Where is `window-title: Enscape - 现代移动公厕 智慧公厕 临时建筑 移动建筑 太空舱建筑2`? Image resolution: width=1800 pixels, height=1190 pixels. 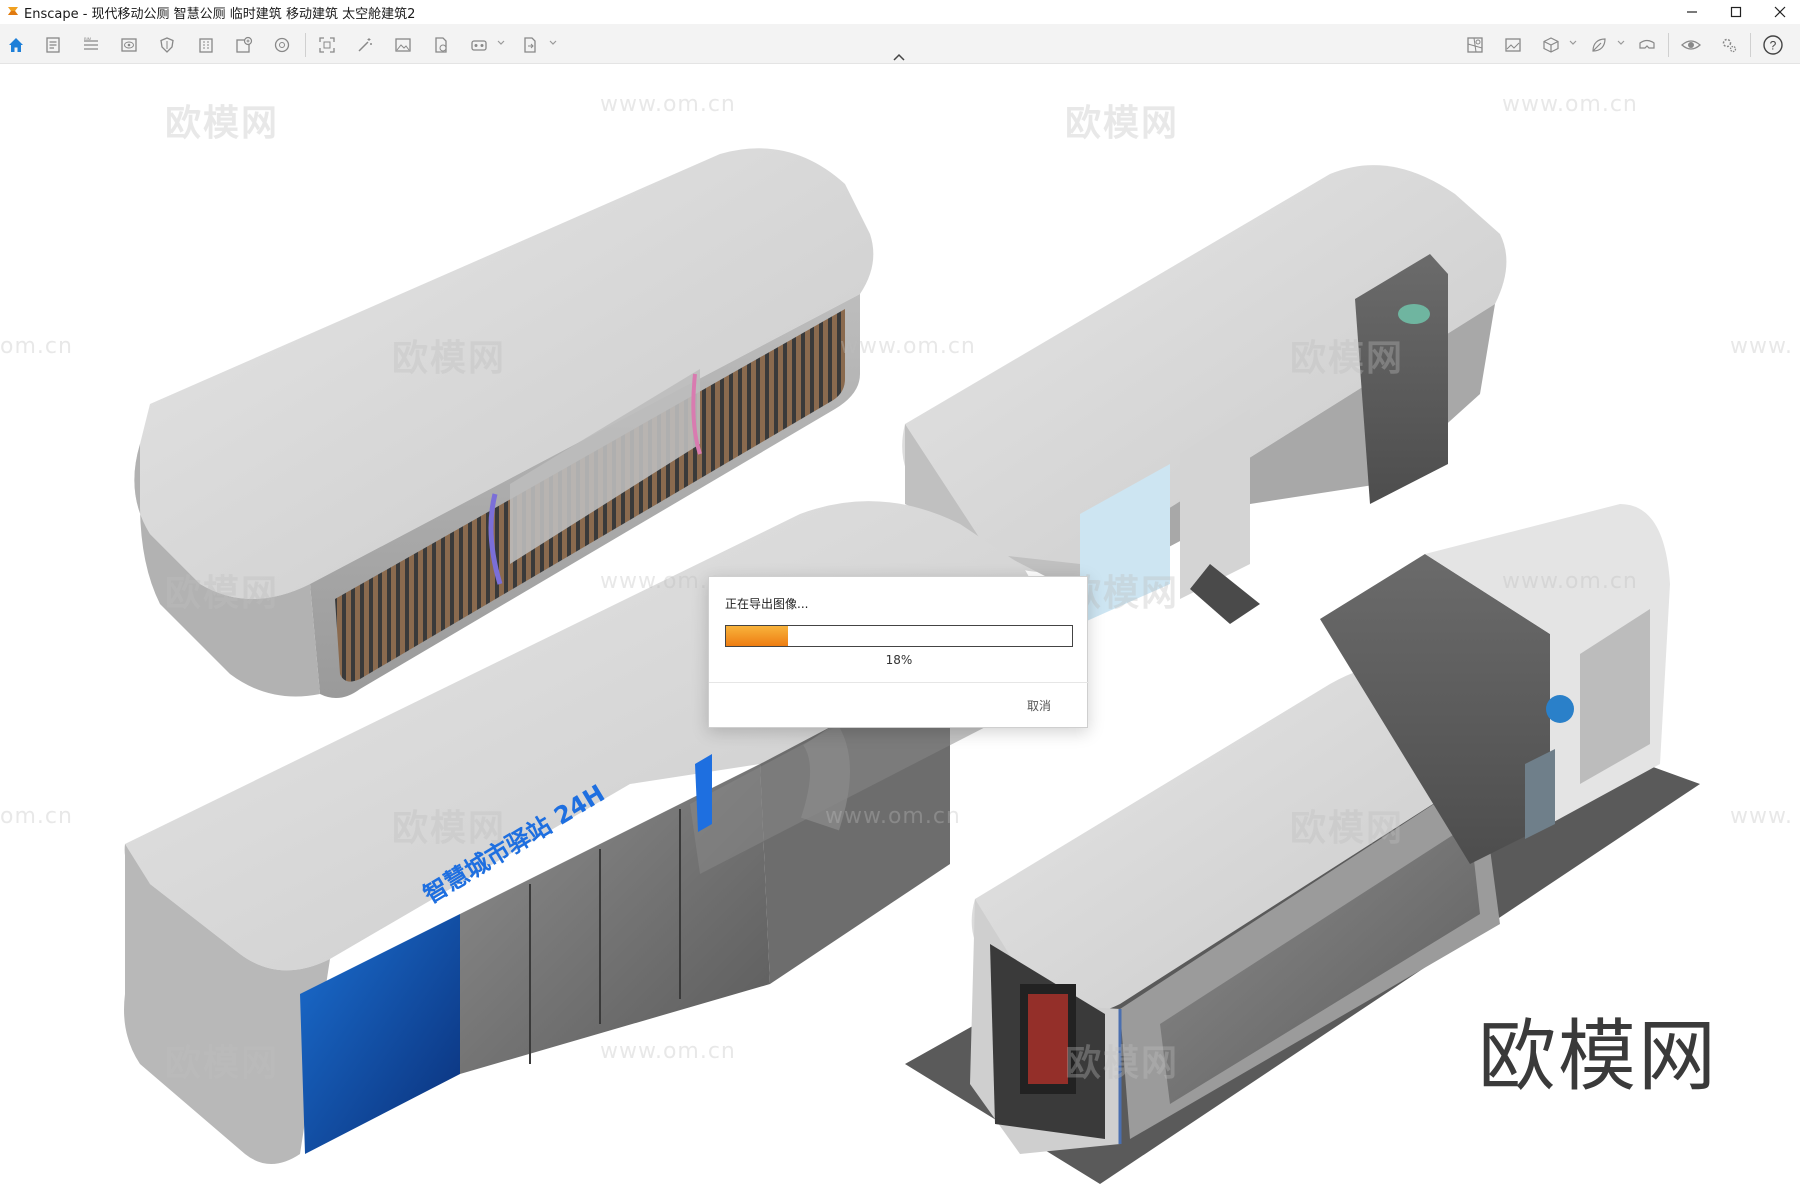
window-title: Enscape - 现代移动公厕 智慧公厕 临时建筑 移动建筑 太空舱建筑2 is located at coordinates (220, 14).